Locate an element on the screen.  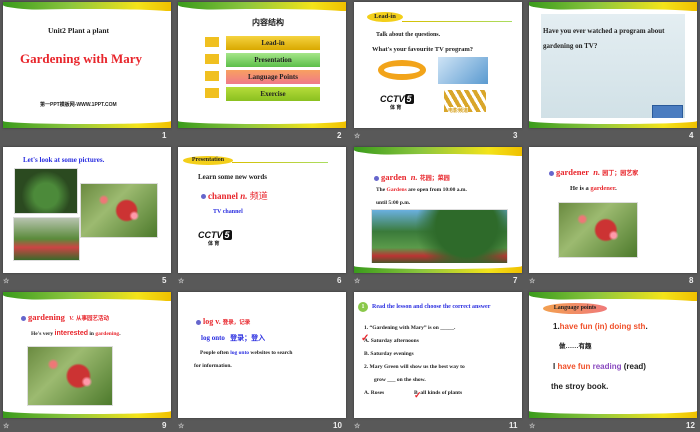
vocab-word: log v. 登录，记录 is located at coordinates (223, 321).